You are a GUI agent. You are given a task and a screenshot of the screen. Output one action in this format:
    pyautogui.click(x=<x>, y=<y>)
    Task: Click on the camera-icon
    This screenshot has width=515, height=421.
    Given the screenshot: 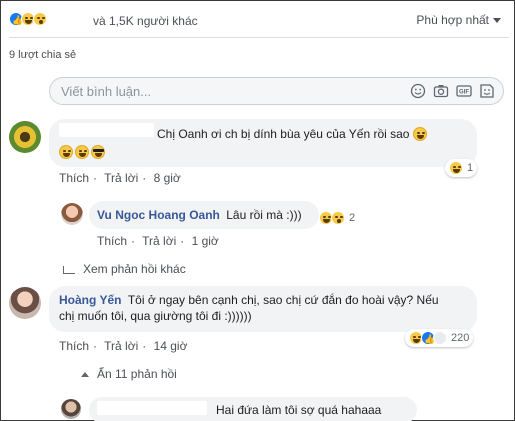 What is the action you would take?
    pyautogui.click(x=441, y=91)
    